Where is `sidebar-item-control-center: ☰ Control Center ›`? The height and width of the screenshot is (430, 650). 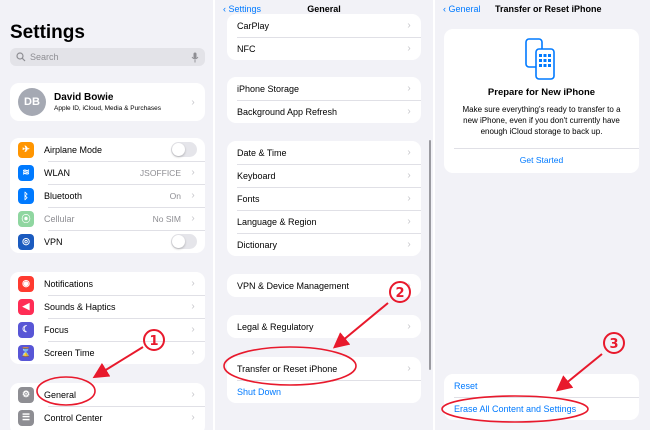
sidebar-item-control-center: ☰ Control Center › is located at coordinates (107, 417).